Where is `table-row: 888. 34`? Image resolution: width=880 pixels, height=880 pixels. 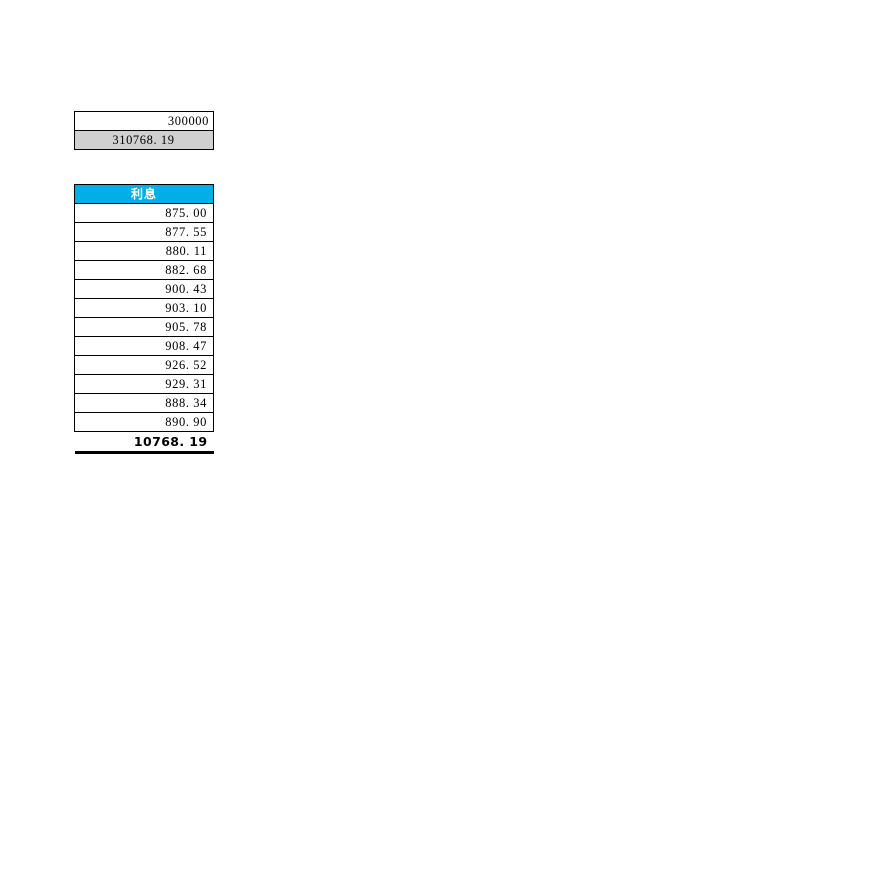
table-row: 888. 34 is located at coordinates (144, 403).